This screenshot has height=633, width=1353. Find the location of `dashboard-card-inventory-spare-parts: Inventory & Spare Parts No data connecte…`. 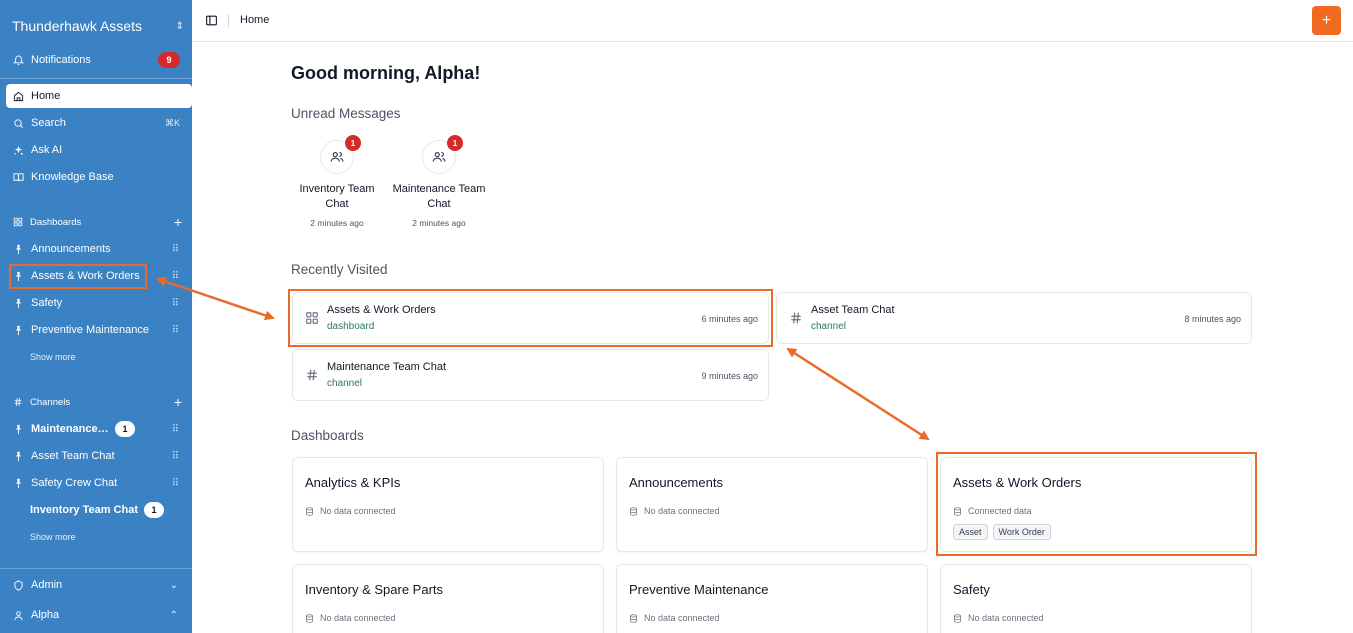

dashboard-card-inventory-spare-parts: Inventory & Spare Parts No data connecte… is located at coordinates (448, 598).